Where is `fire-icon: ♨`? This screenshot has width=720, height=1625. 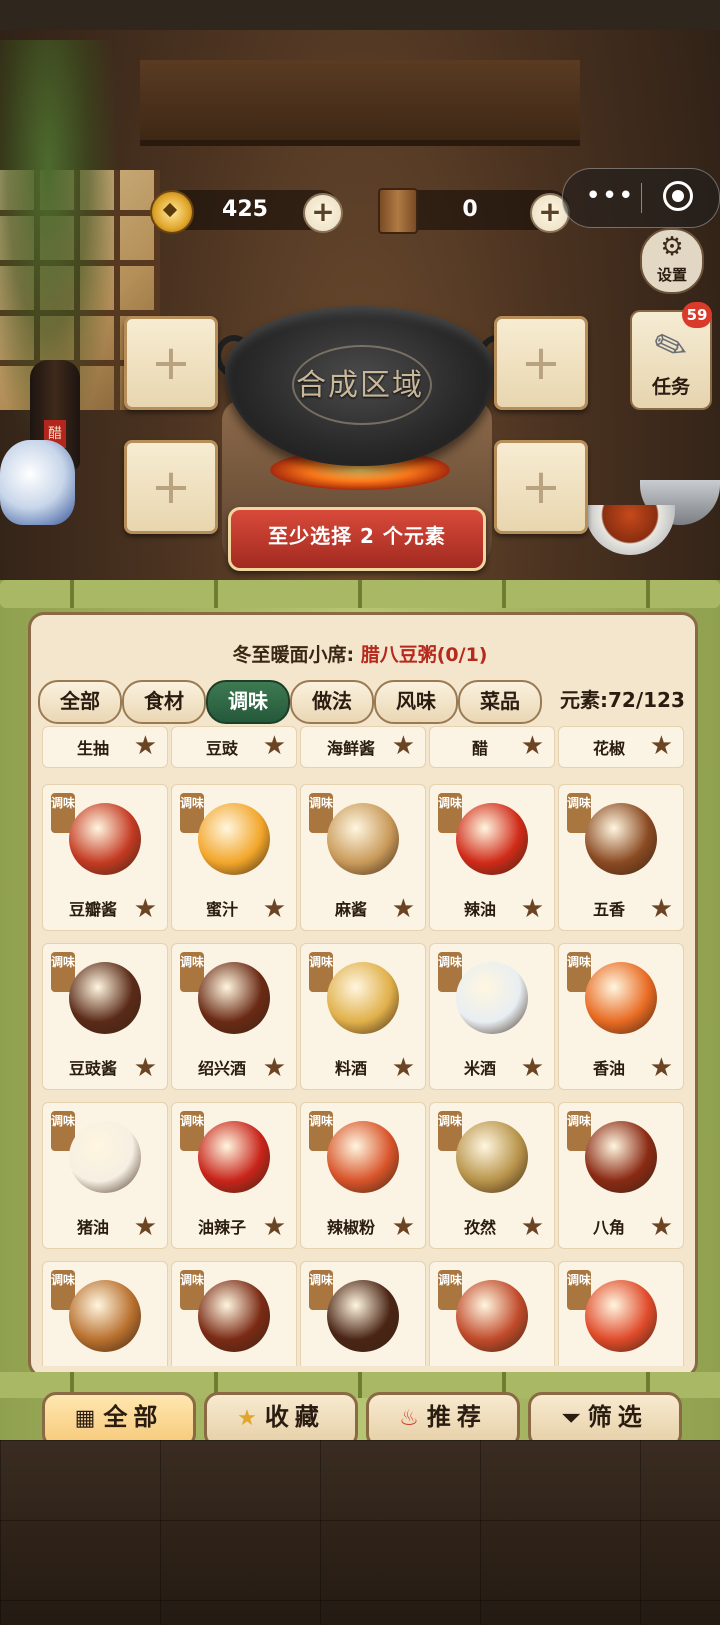 fire-icon: ♨ is located at coordinates (409, 1418).